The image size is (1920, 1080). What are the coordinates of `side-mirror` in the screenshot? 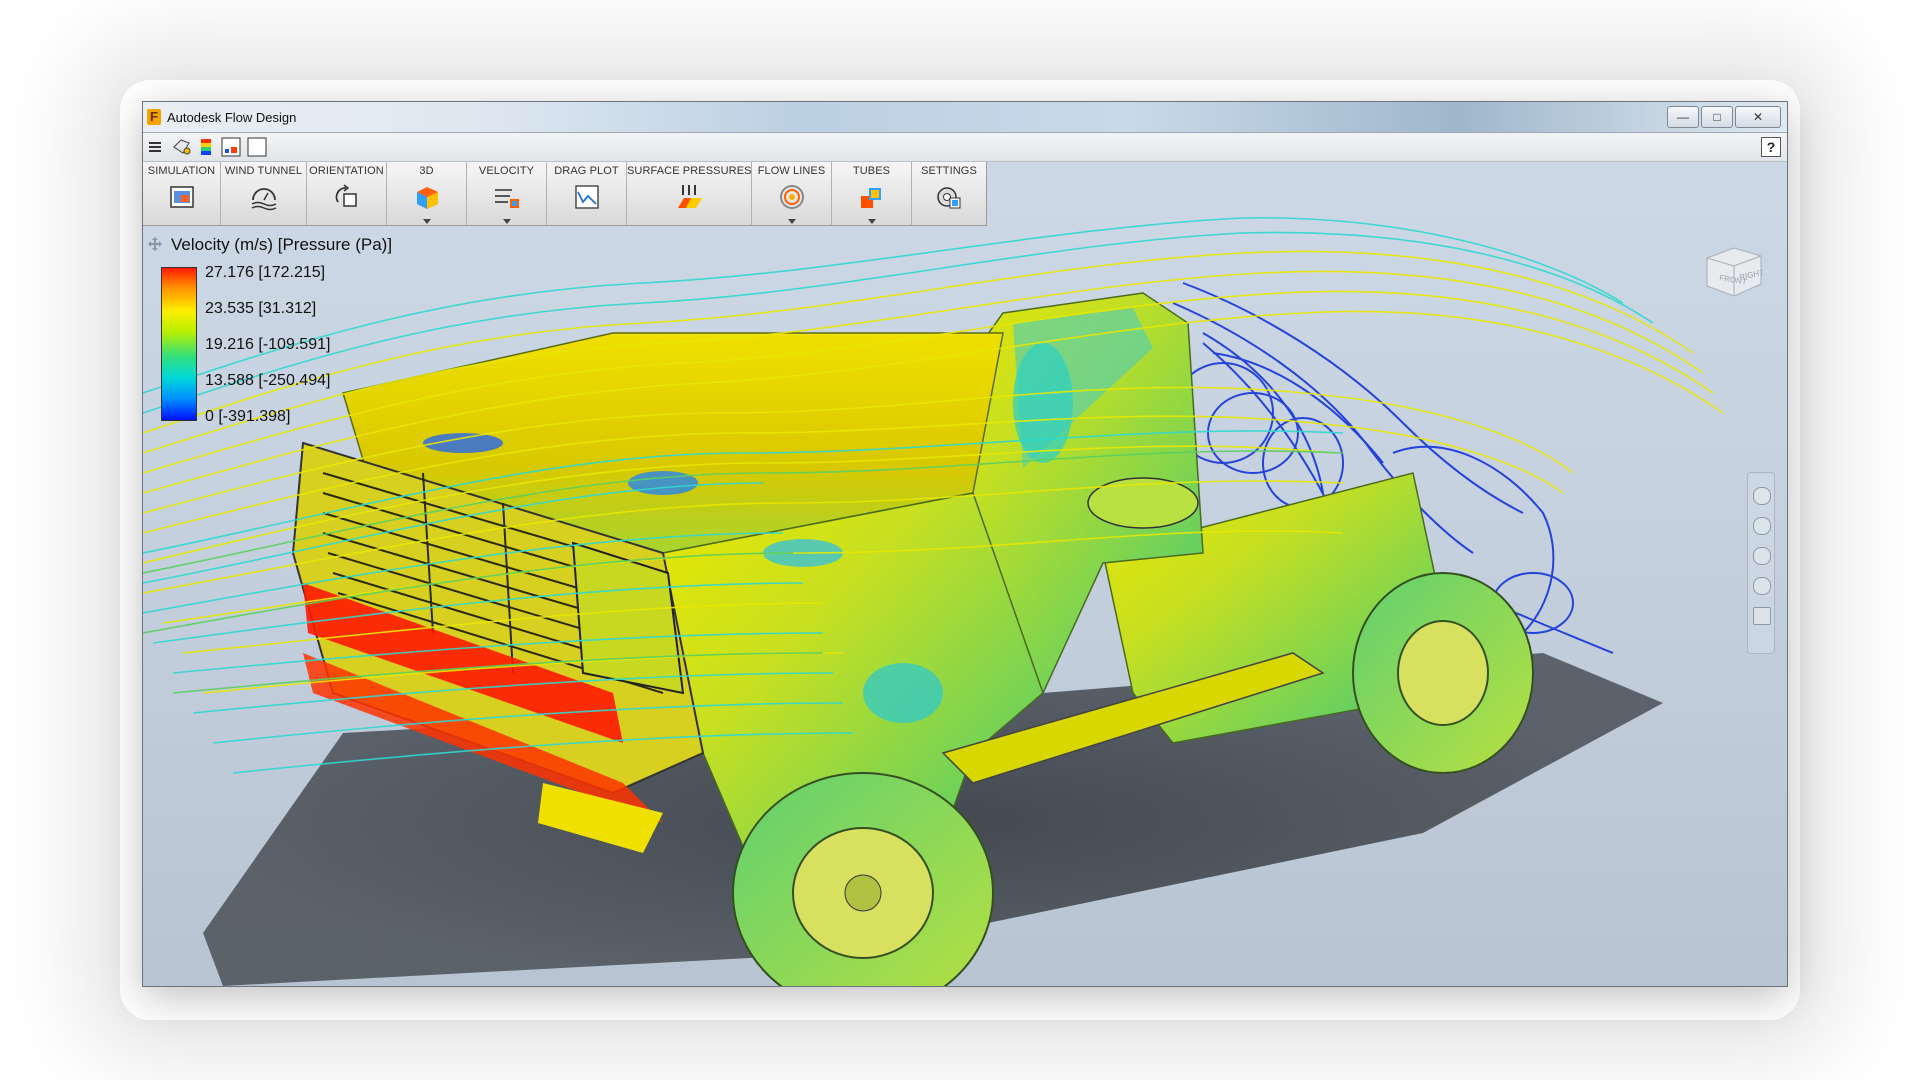 It's located at (1143, 503).